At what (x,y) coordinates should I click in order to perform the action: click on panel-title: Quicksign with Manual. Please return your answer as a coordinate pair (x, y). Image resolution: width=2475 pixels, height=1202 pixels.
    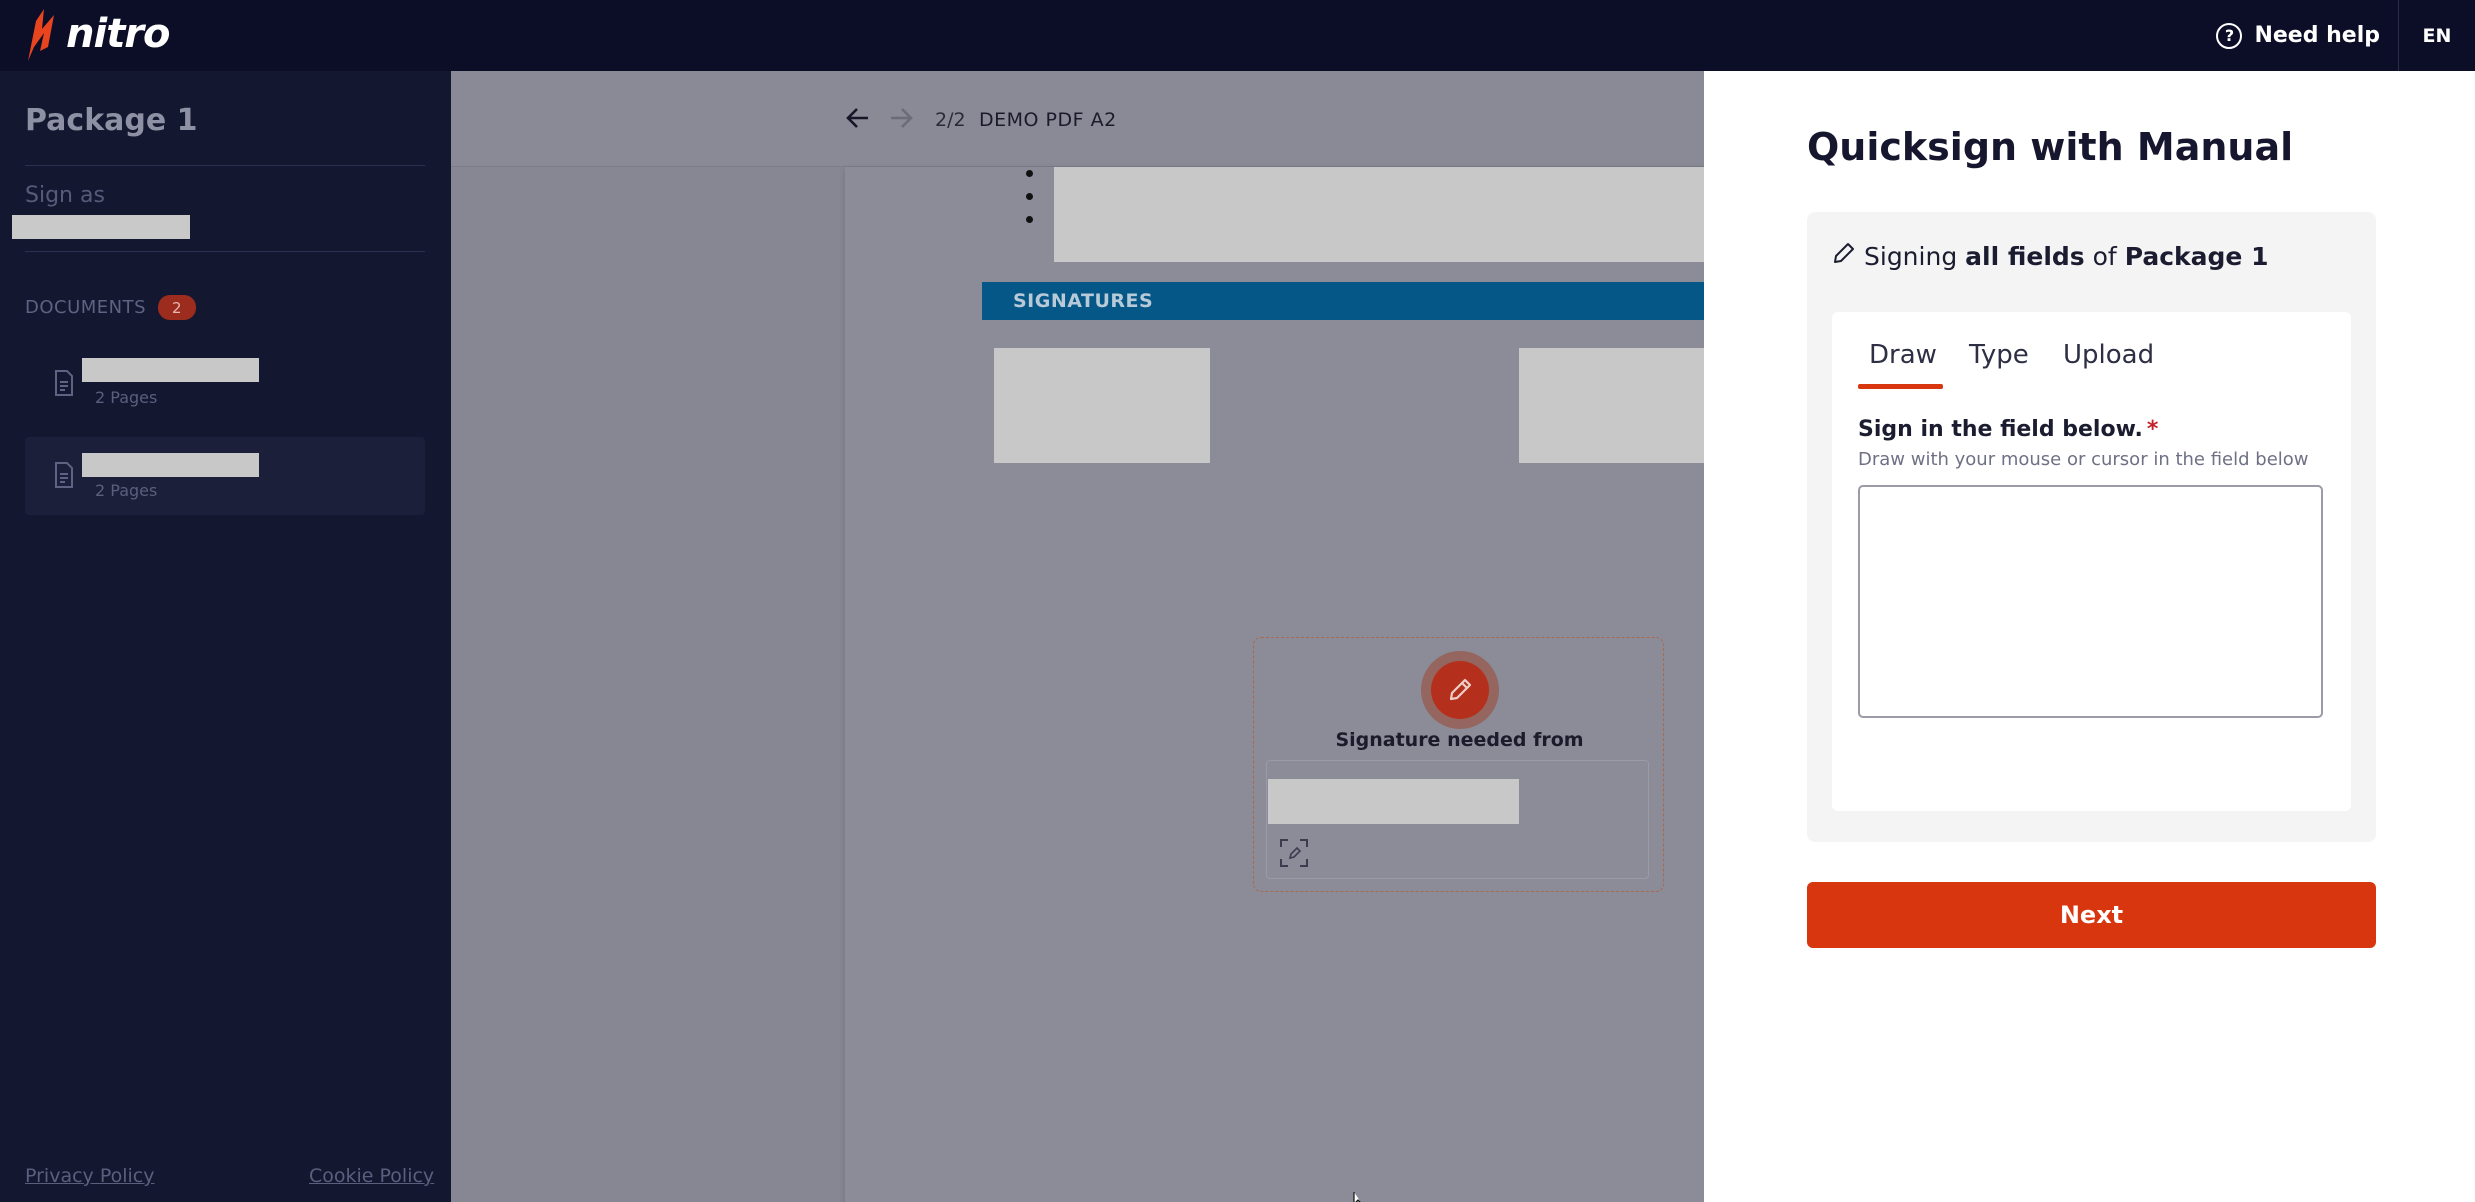
    Looking at the image, I should click on (2050, 147).